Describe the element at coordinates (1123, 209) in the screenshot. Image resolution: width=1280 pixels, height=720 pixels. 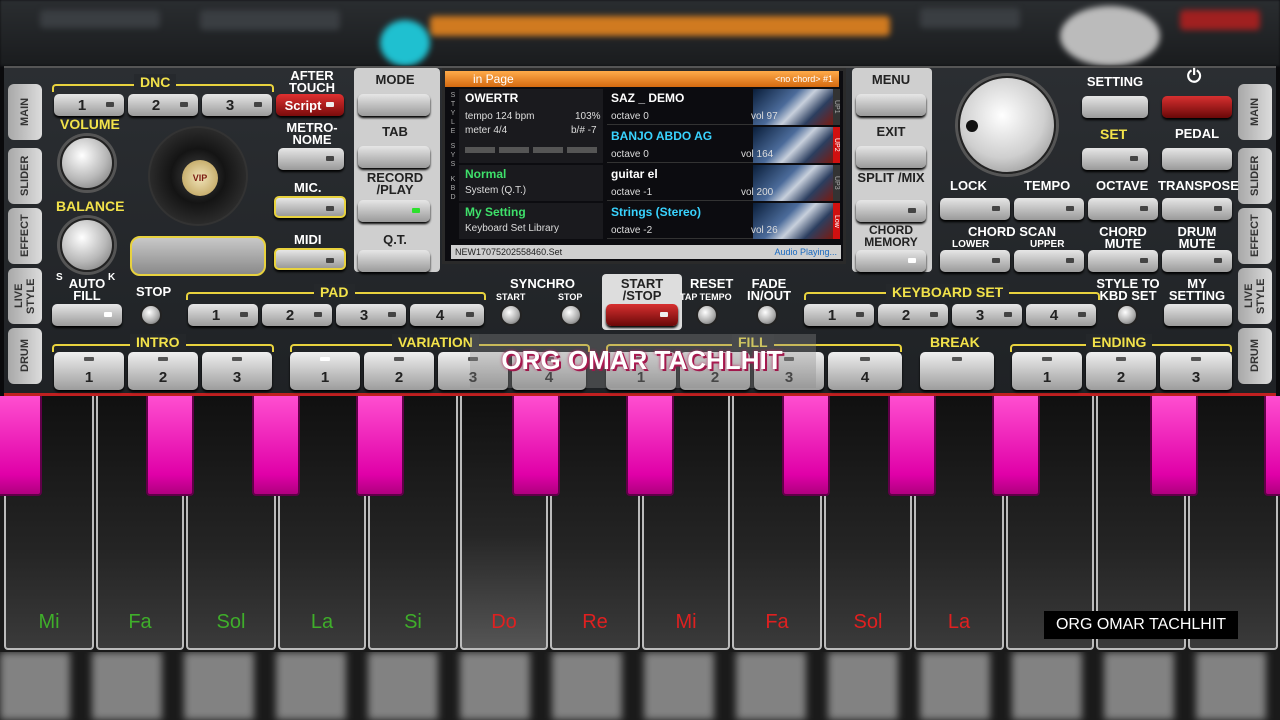
I see `octave-button` at that location.